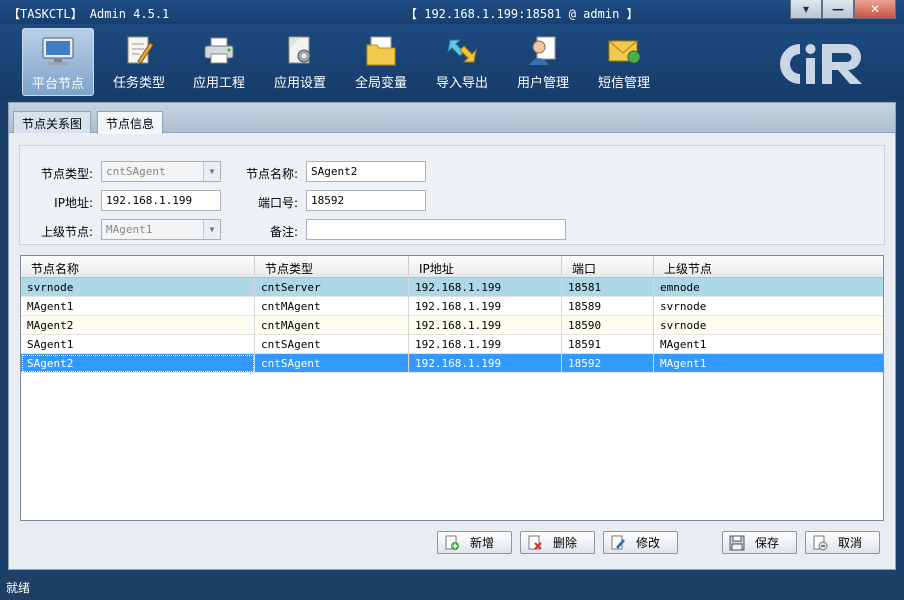 This screenshot has width=904, height=600. Describe the element at coordinates (66, 174) in the screenshot. I see `node-type-label: 节点类型:` at that location.